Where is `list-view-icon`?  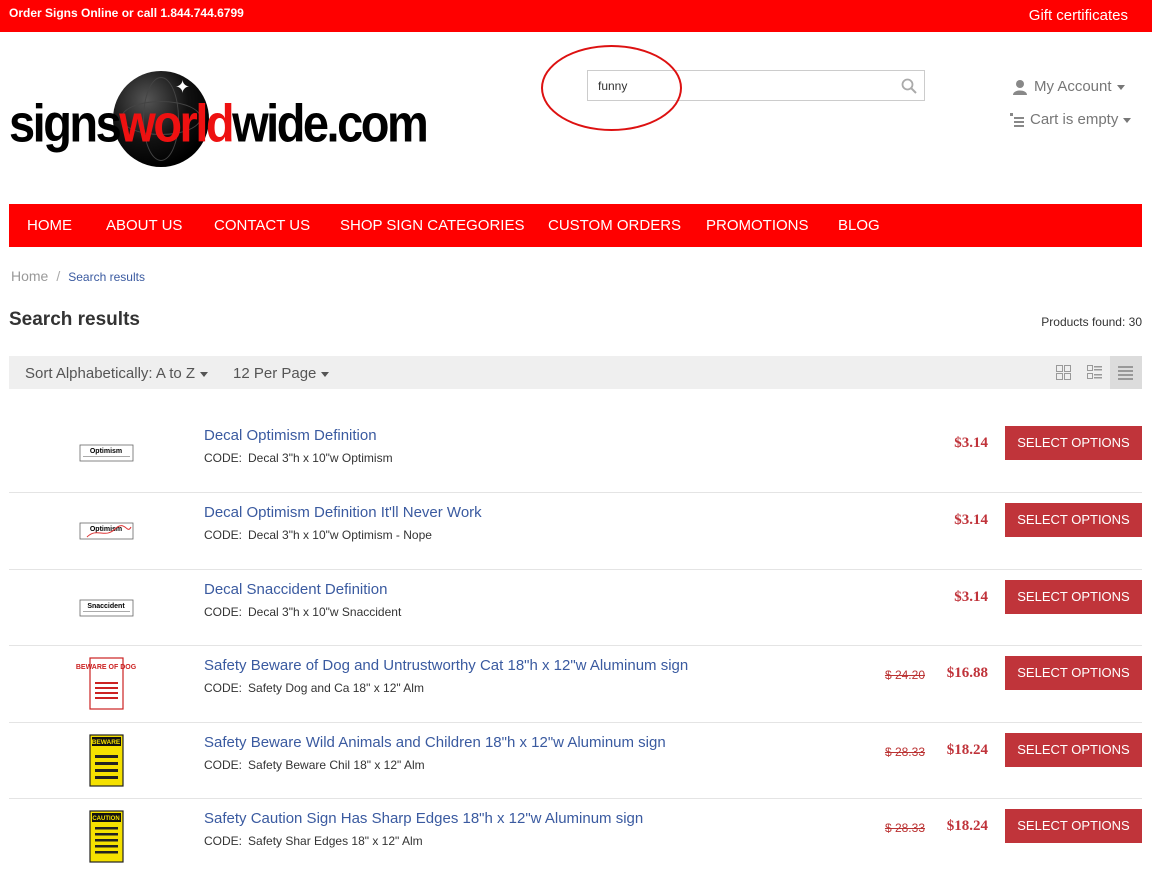
list-view-icon is located at coordinates (1094, 372).